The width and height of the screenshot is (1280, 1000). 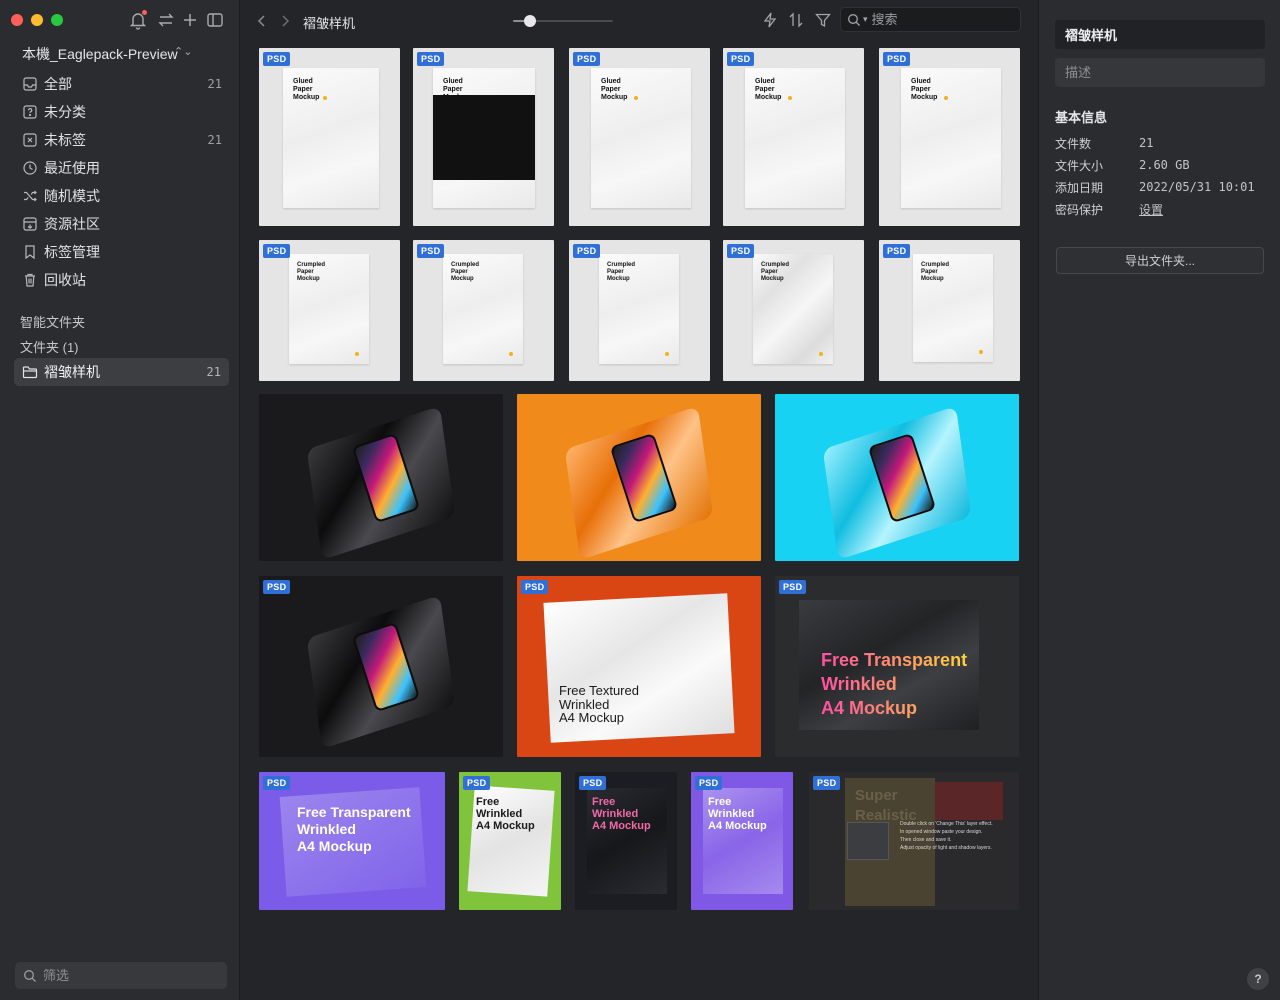 I want to click on search-input, so click(x=936, y=19).